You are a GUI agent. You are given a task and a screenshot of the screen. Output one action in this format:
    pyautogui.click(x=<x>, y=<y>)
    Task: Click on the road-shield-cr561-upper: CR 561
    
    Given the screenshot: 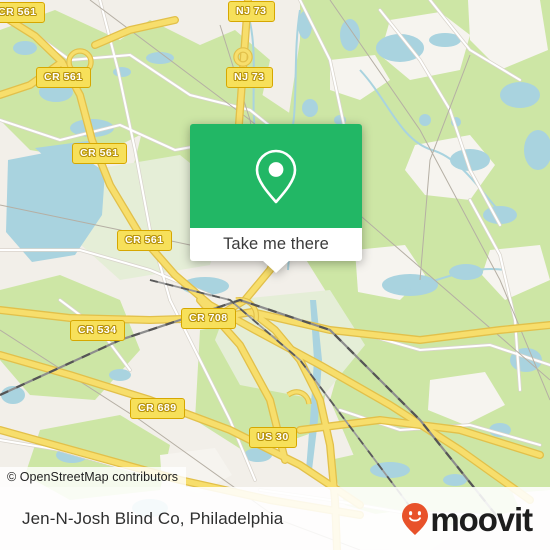 What is the action you would take?
    pyautogui.click(x=63, y=77)
    